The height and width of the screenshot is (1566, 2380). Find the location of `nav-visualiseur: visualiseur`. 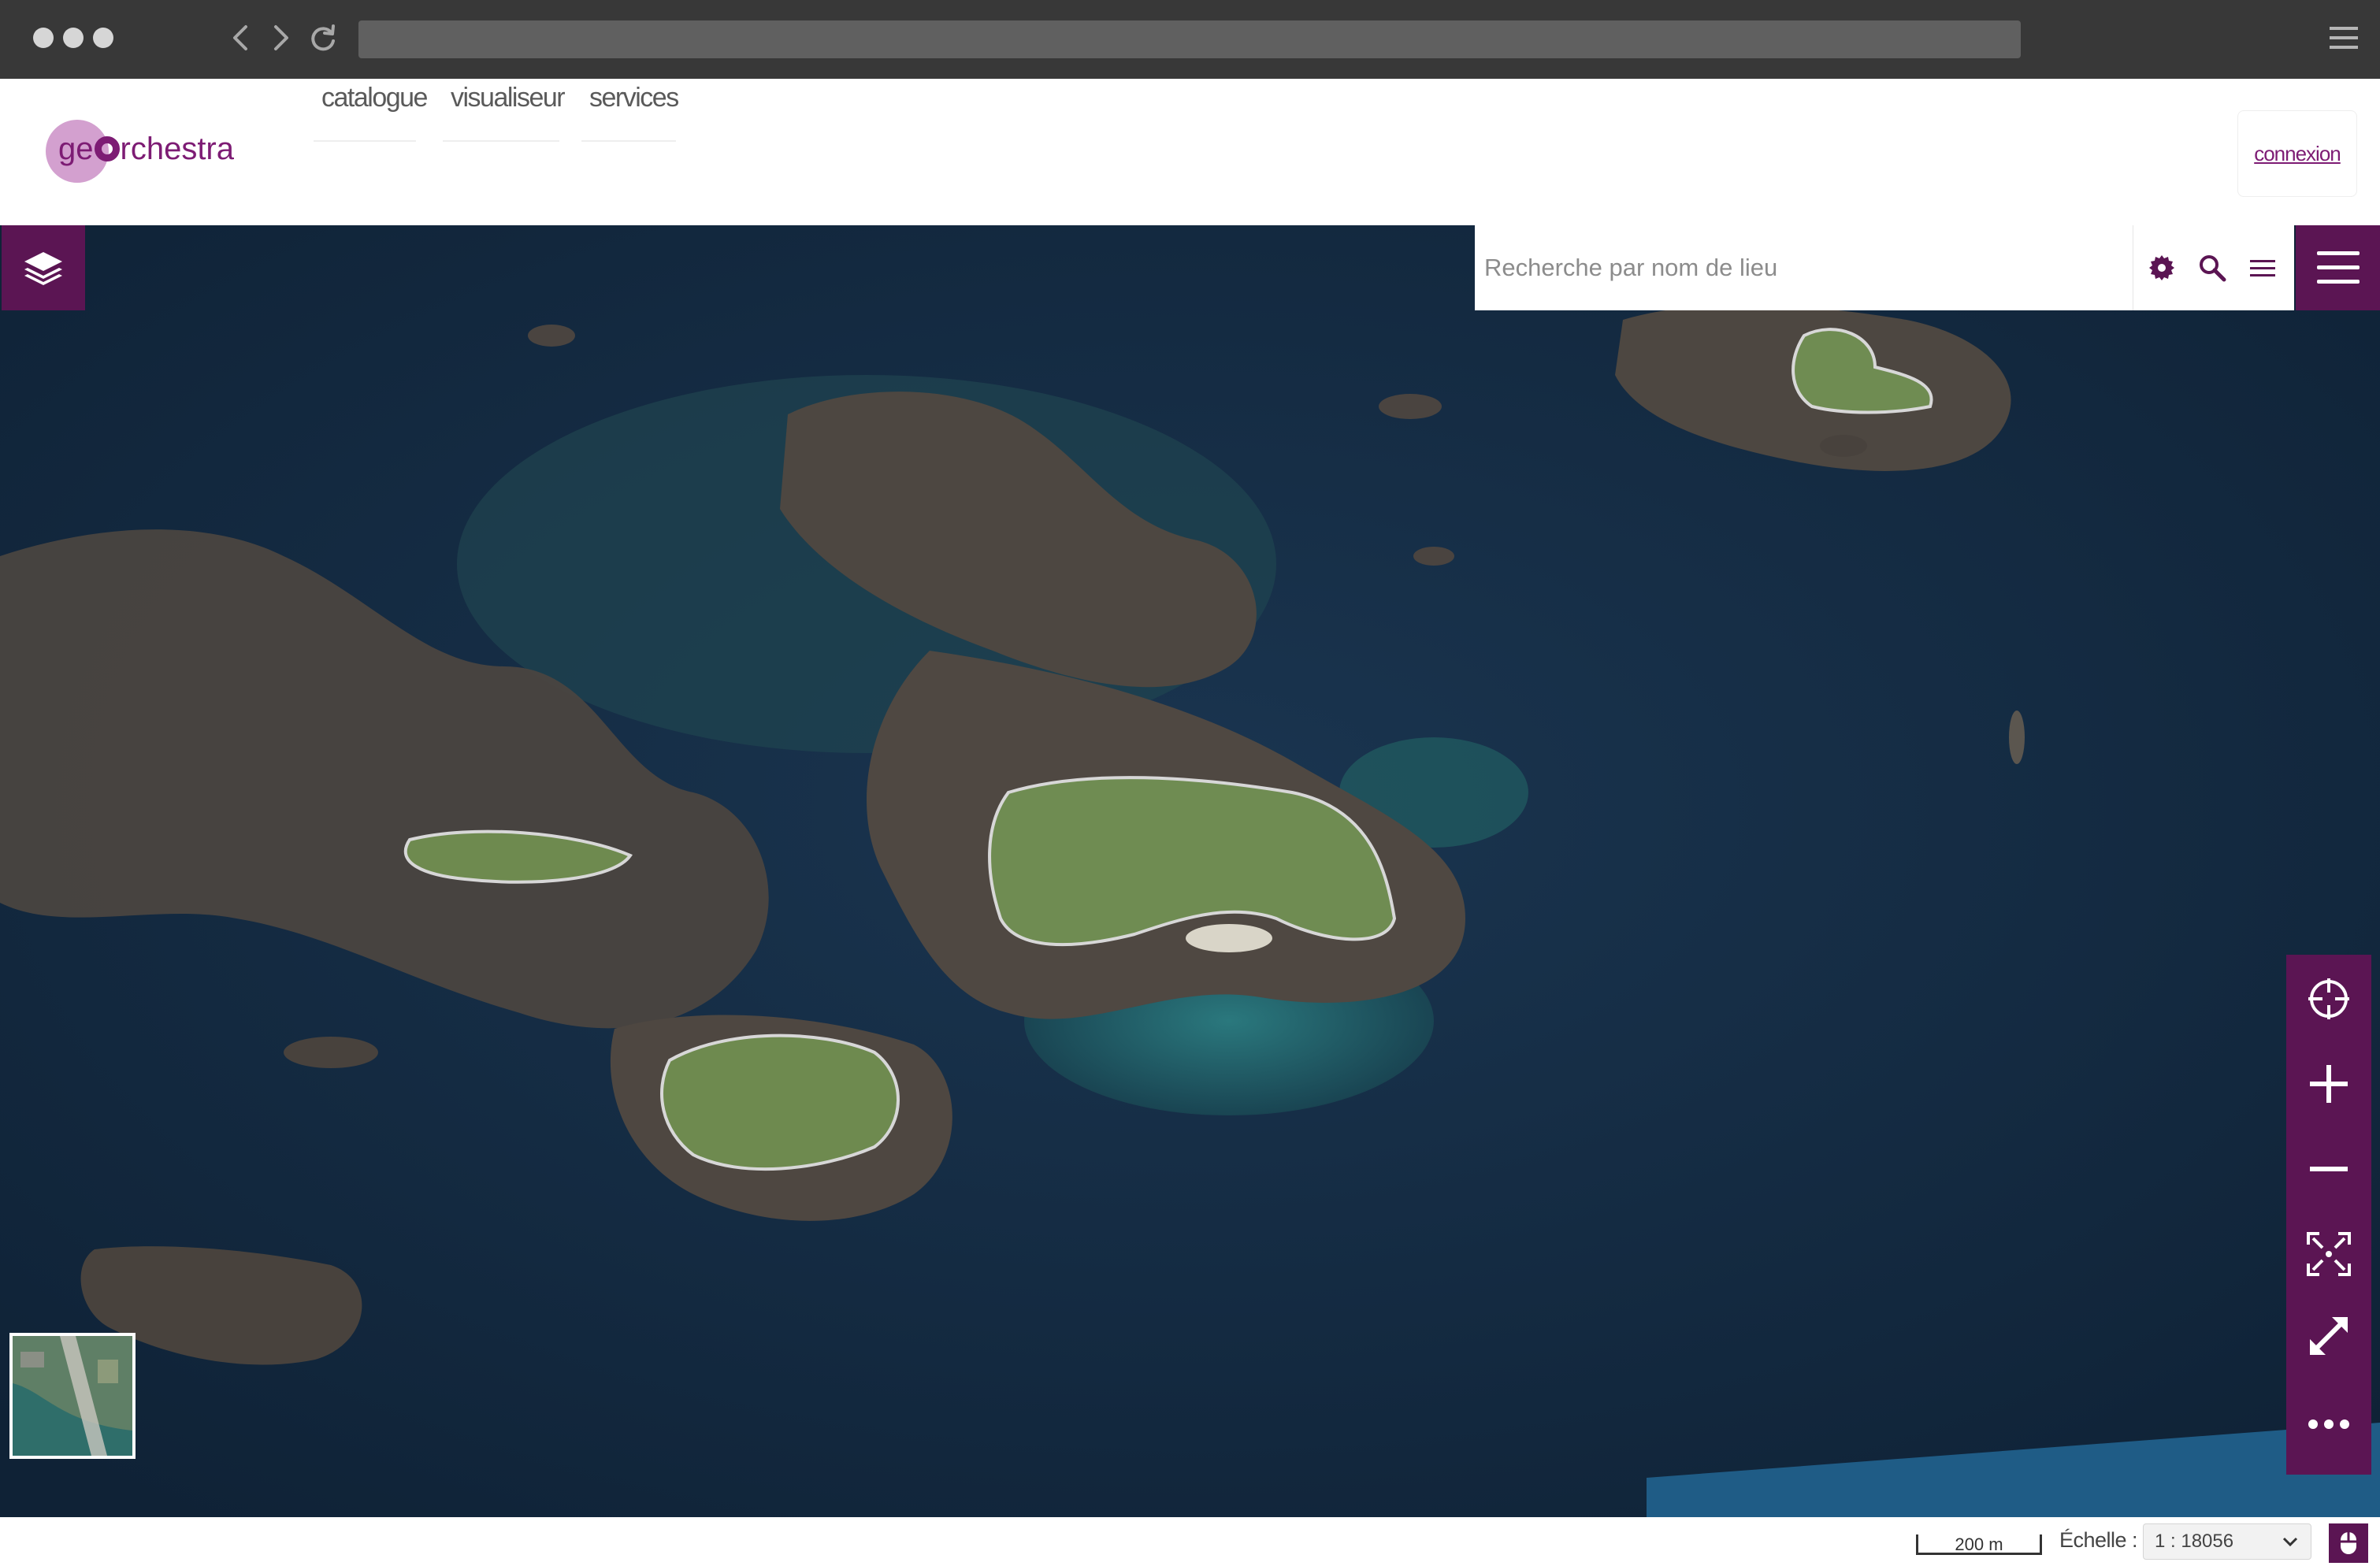

nav-visualiseur: visualiseur is located at coordinates (504, 110).